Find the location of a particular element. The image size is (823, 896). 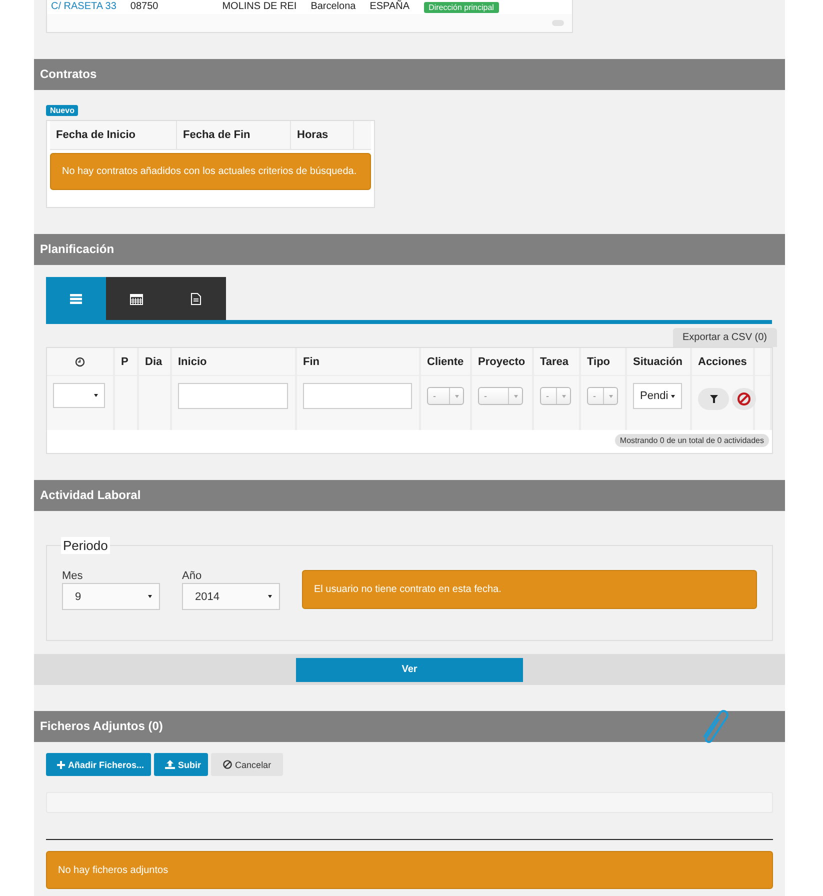

ban-icon is located at coordinates (227, 764).